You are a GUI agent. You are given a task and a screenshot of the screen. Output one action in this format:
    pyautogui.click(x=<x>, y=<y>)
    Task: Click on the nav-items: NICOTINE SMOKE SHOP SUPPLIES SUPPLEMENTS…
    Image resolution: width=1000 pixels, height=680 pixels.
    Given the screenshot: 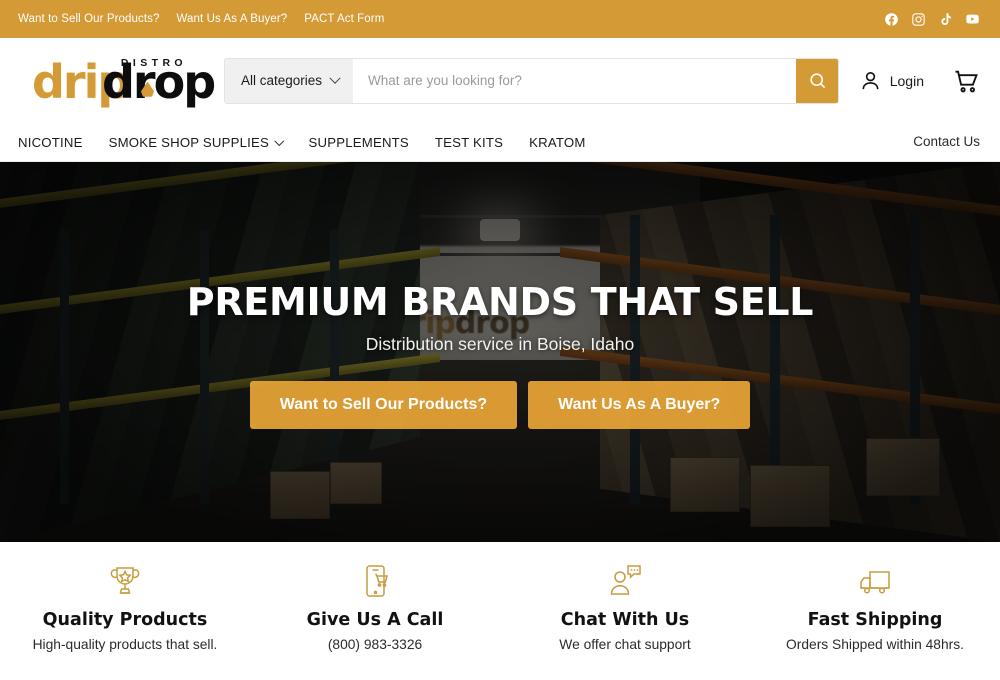 What is the action you would take?
    pyautogui.click(x=302, y=142)
    